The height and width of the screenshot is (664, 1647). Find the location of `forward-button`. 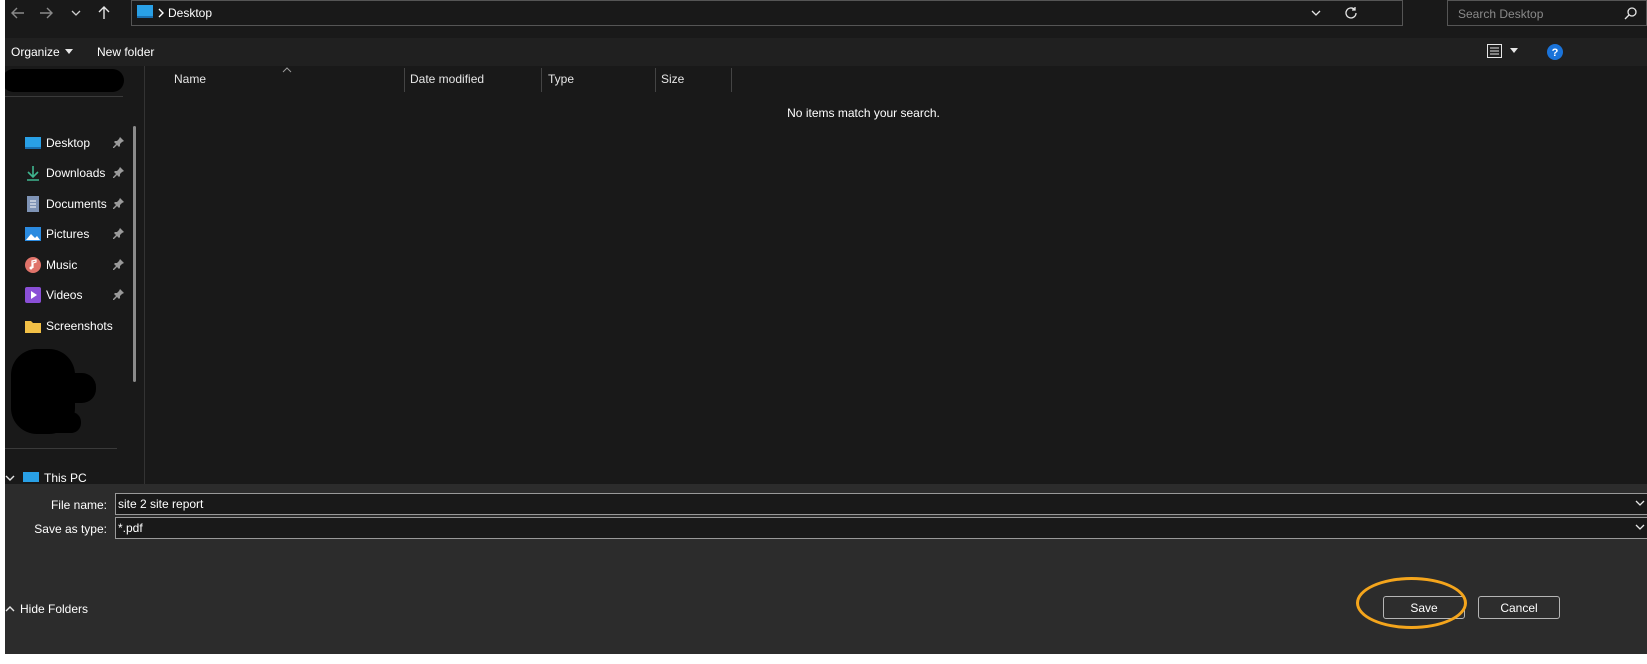

forward-button is located at coordinates (46, 13).